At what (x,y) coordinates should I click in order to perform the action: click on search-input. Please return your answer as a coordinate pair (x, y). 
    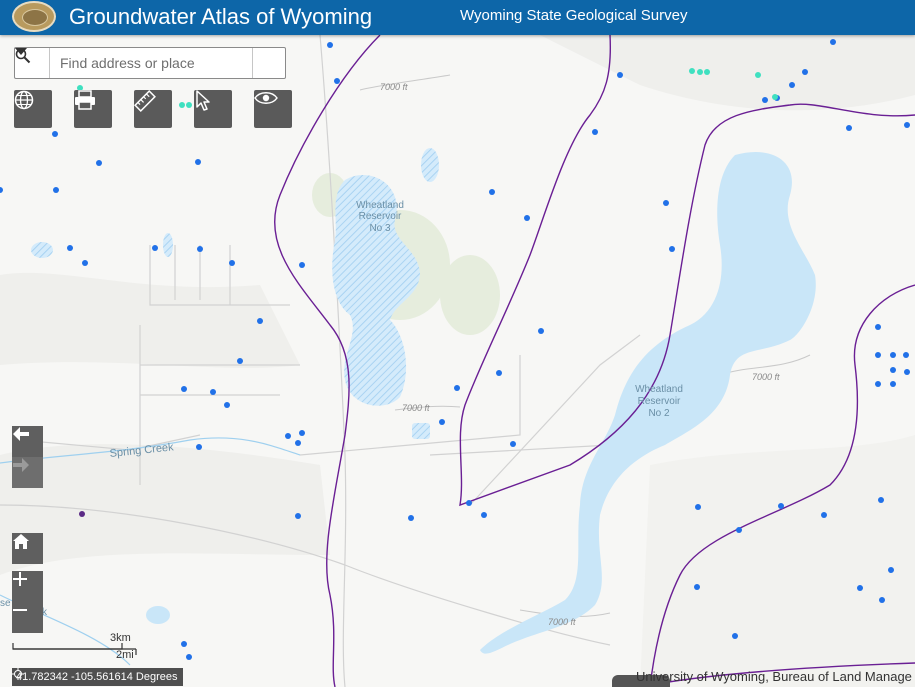
    Looking at the image, I should click on (151, 63).